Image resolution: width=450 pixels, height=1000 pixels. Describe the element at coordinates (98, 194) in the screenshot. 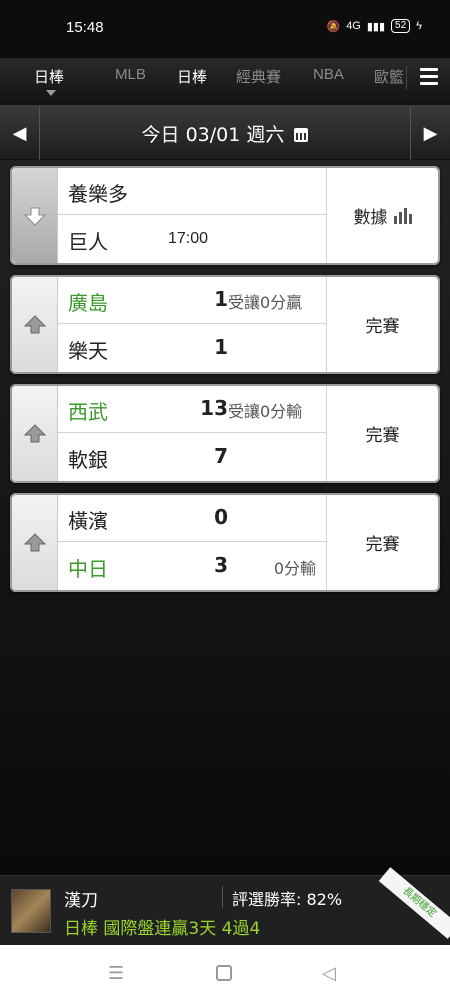

I see `team-name: 養樂多` at that location.